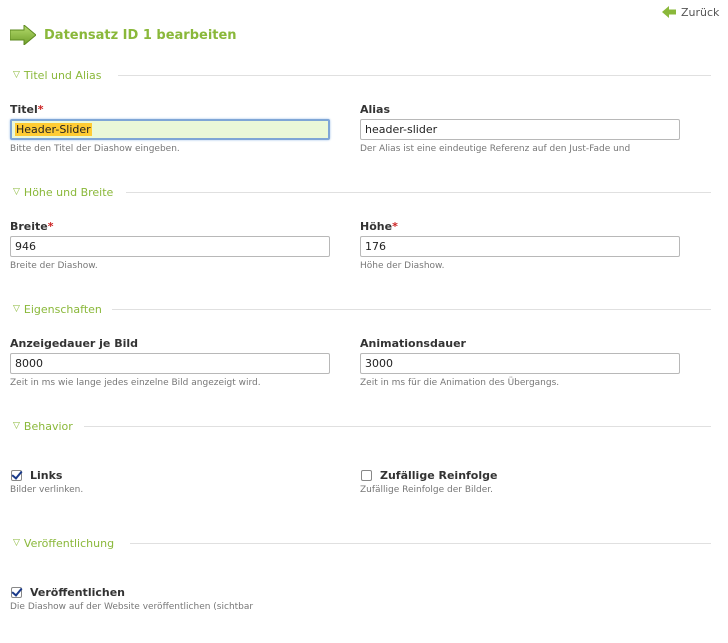 The width and height of the screenshot is (728, 643). What do you see at coordinates (54, 266) in the screenshot?
I see `breite-hint: Breite der Diashow.` at bounding box center [54, 266].